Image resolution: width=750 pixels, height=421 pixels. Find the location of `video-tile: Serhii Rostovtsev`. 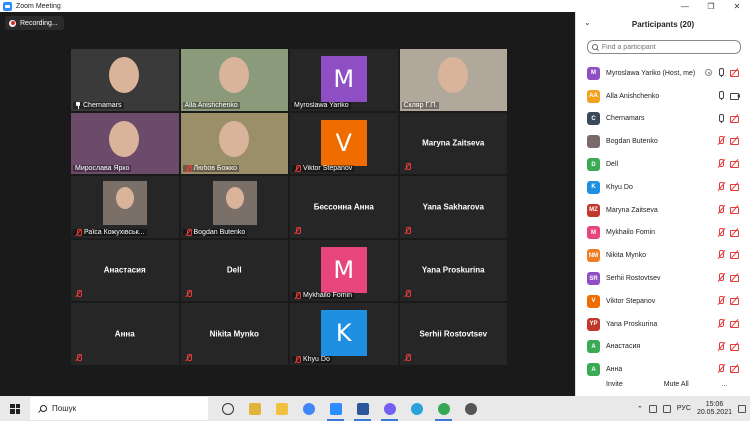

video-tile: Serhii Rostovtsev is located at coordinates (453, 334).